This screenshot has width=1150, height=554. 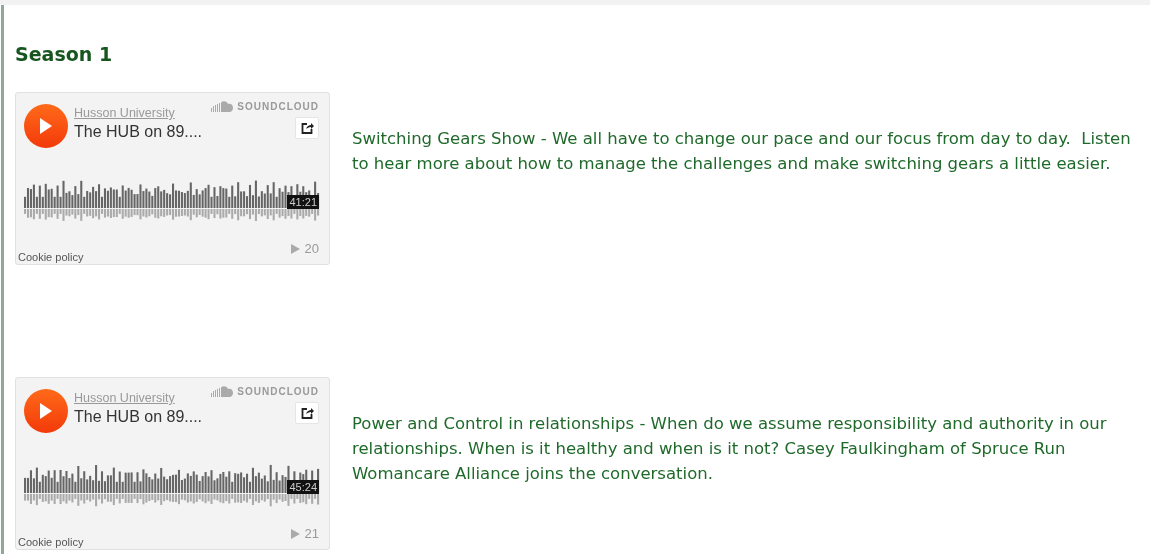 I want to click on play-count-text: 21, so click(x=311, y=533).